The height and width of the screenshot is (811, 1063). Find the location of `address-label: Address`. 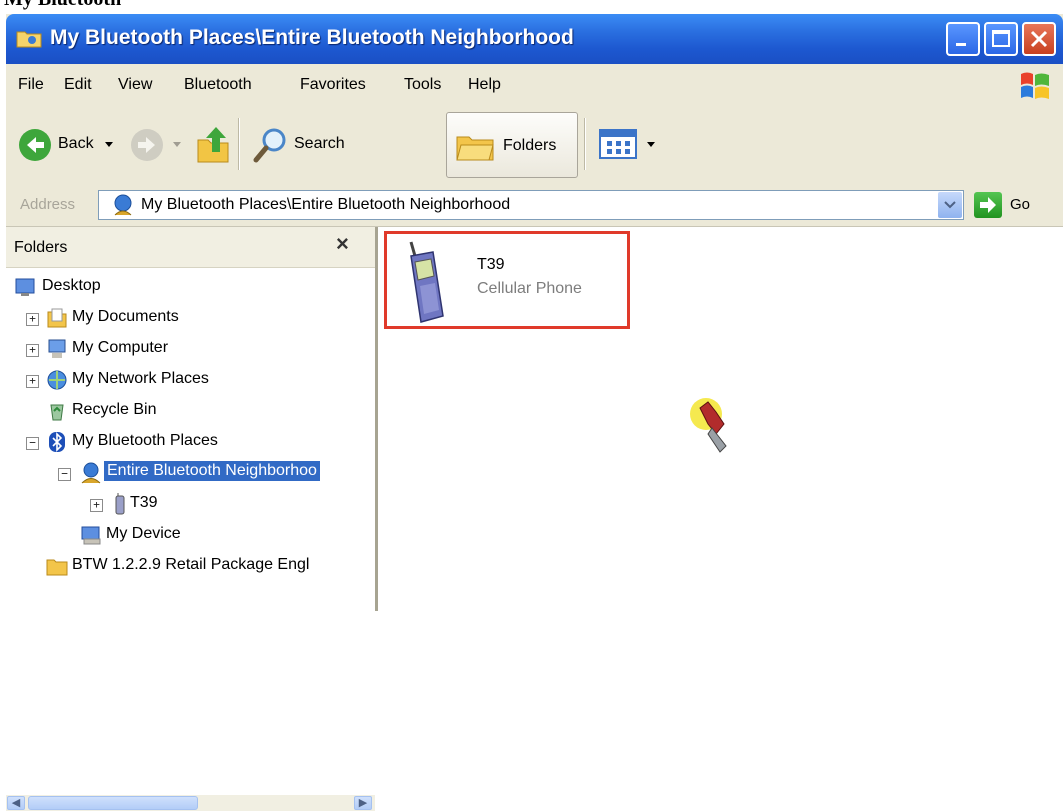

address-label: Address is located at coordinates (48, 204).